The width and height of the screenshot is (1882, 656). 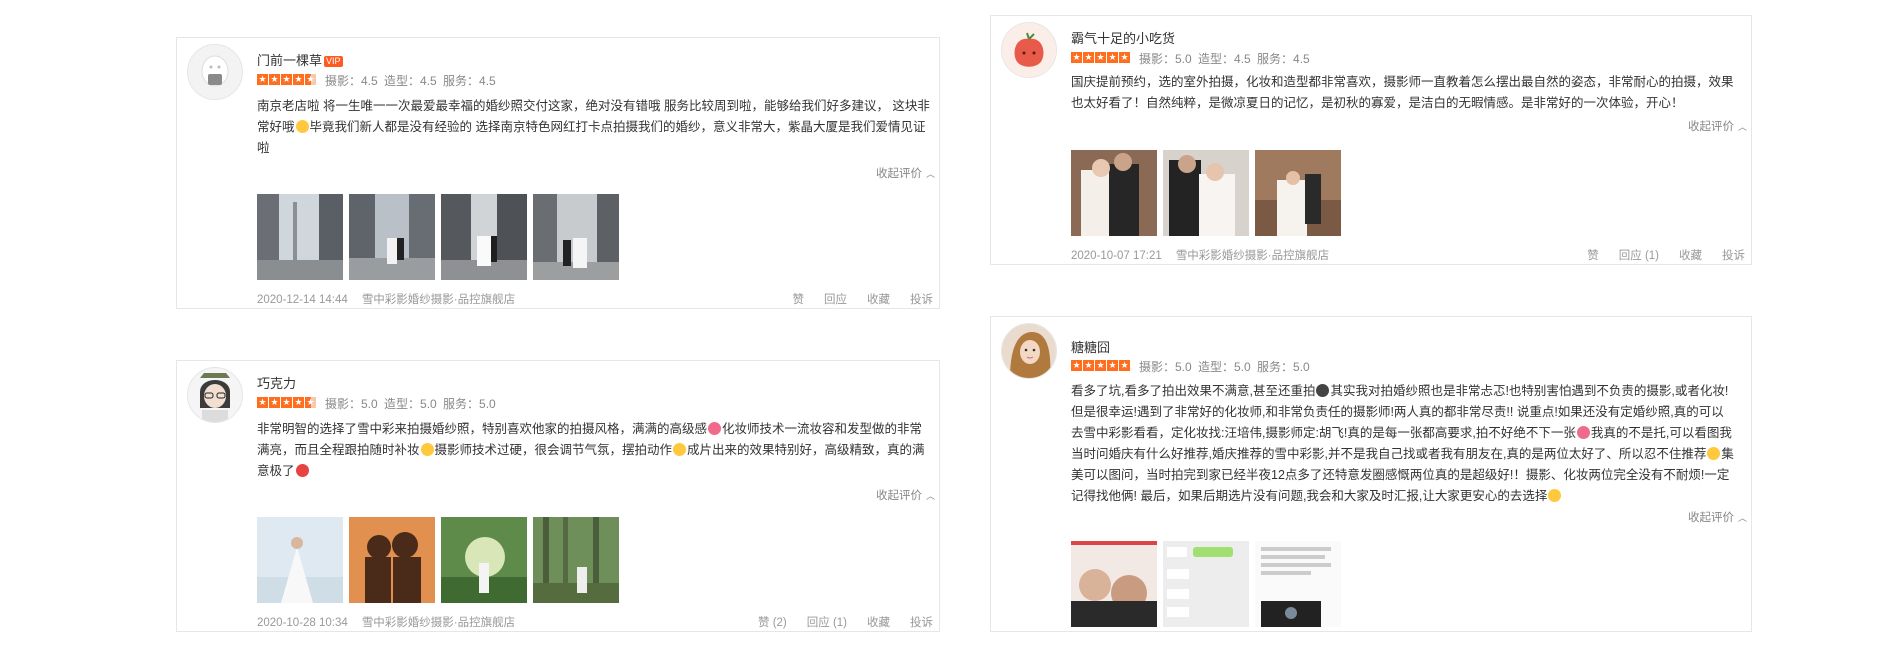 I want to click on username: 门前一棵草 VIP, so click(x=300, y=59).